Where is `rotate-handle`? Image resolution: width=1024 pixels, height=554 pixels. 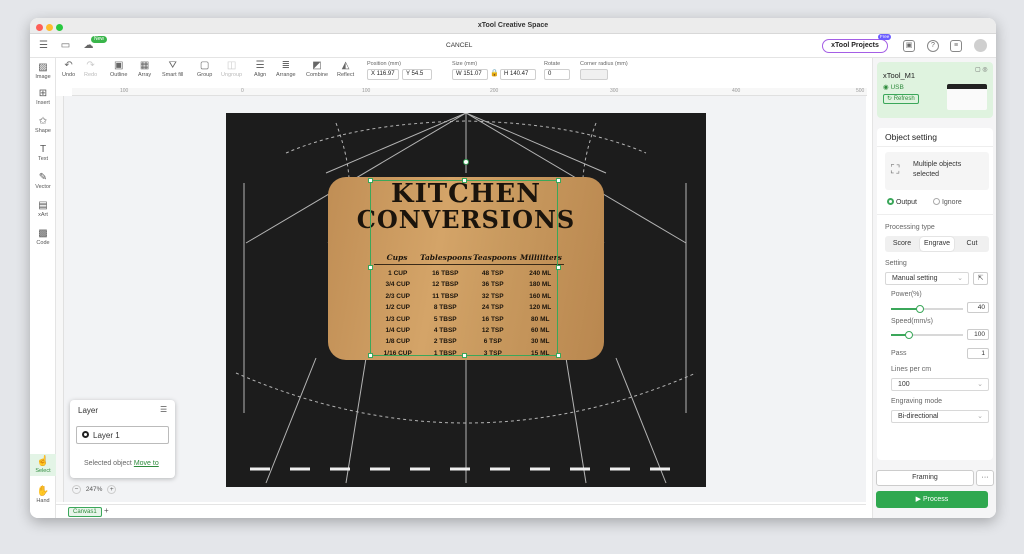 rotate-handle is located at coordinates (466, 162).